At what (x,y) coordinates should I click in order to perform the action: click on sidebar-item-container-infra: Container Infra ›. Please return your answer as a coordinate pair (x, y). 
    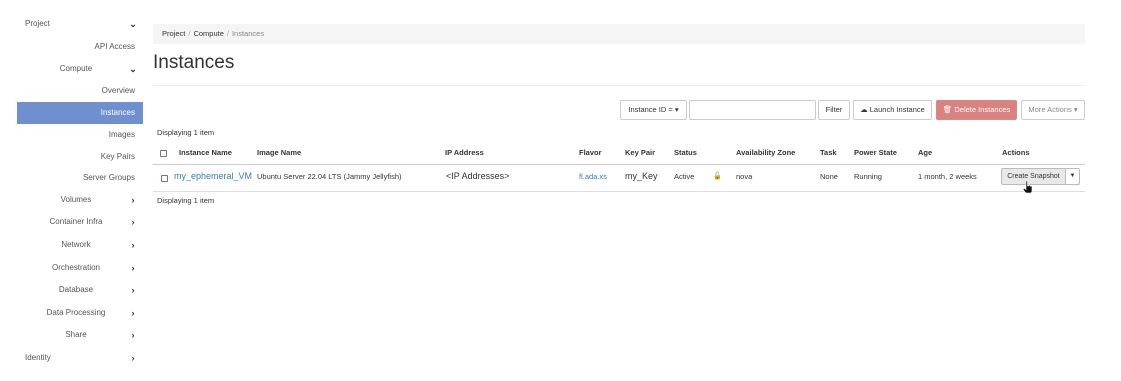
    Looking at the image, I should click on (80, 222).